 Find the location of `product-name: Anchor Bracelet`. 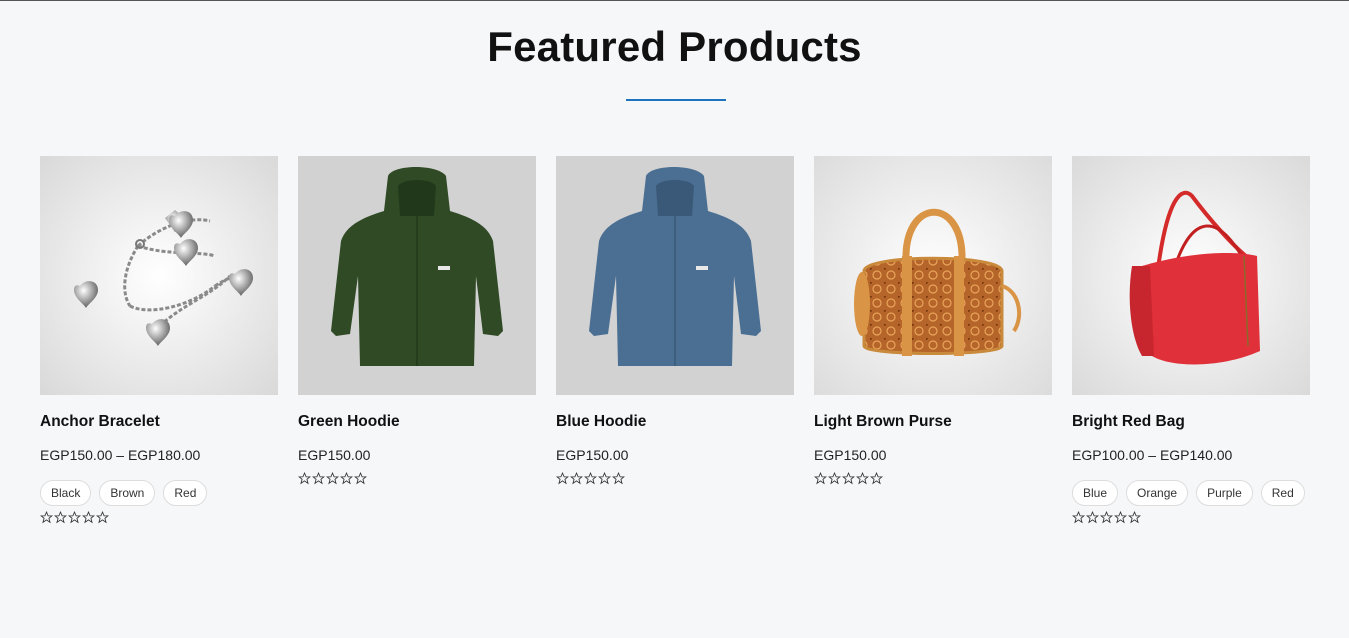

product-name: Anchor Bracelet is located at coordinates (159, 422).